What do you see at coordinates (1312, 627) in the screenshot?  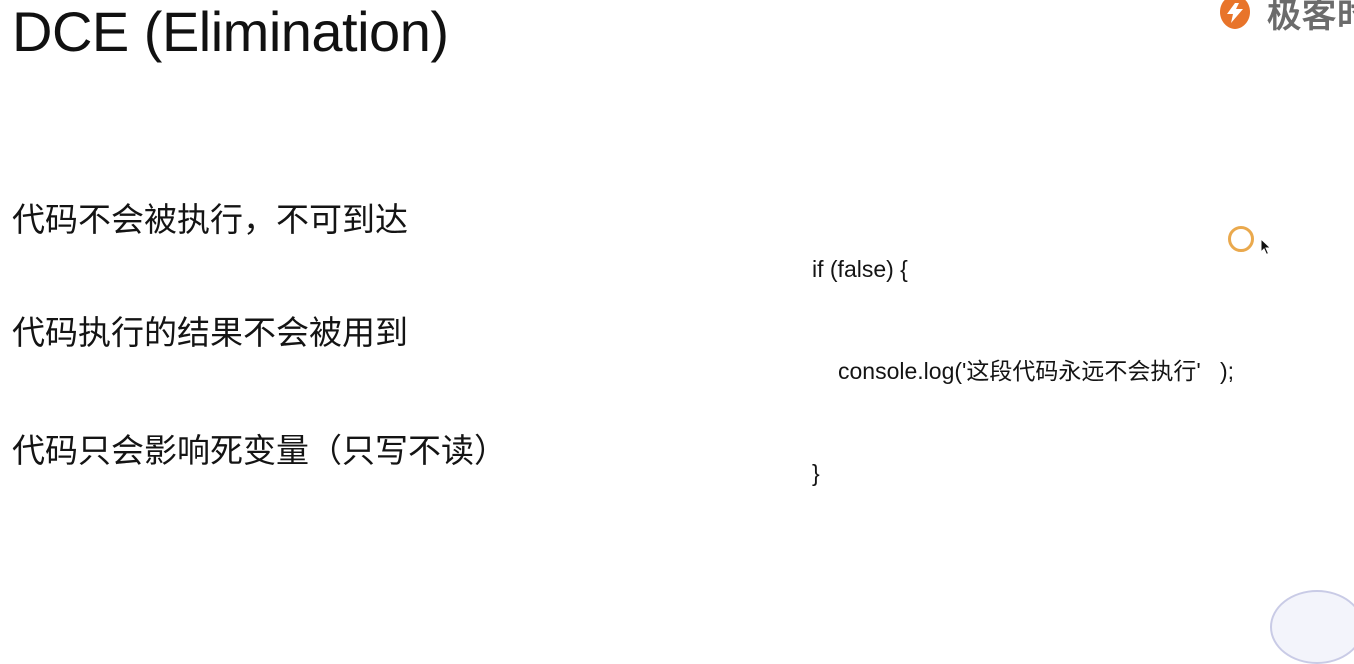 I see `corner-decoration` at bounding box center [1312, 627].